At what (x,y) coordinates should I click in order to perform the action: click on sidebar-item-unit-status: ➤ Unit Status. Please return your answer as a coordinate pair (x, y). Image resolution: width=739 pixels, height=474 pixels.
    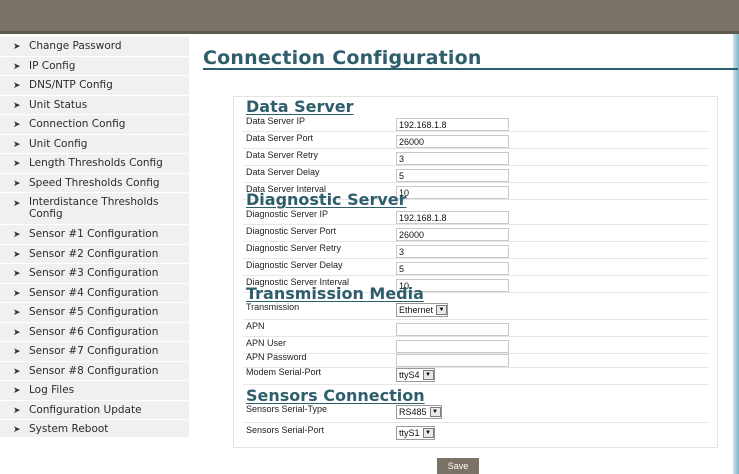
    Looking at the image, I should click on (94, 105).